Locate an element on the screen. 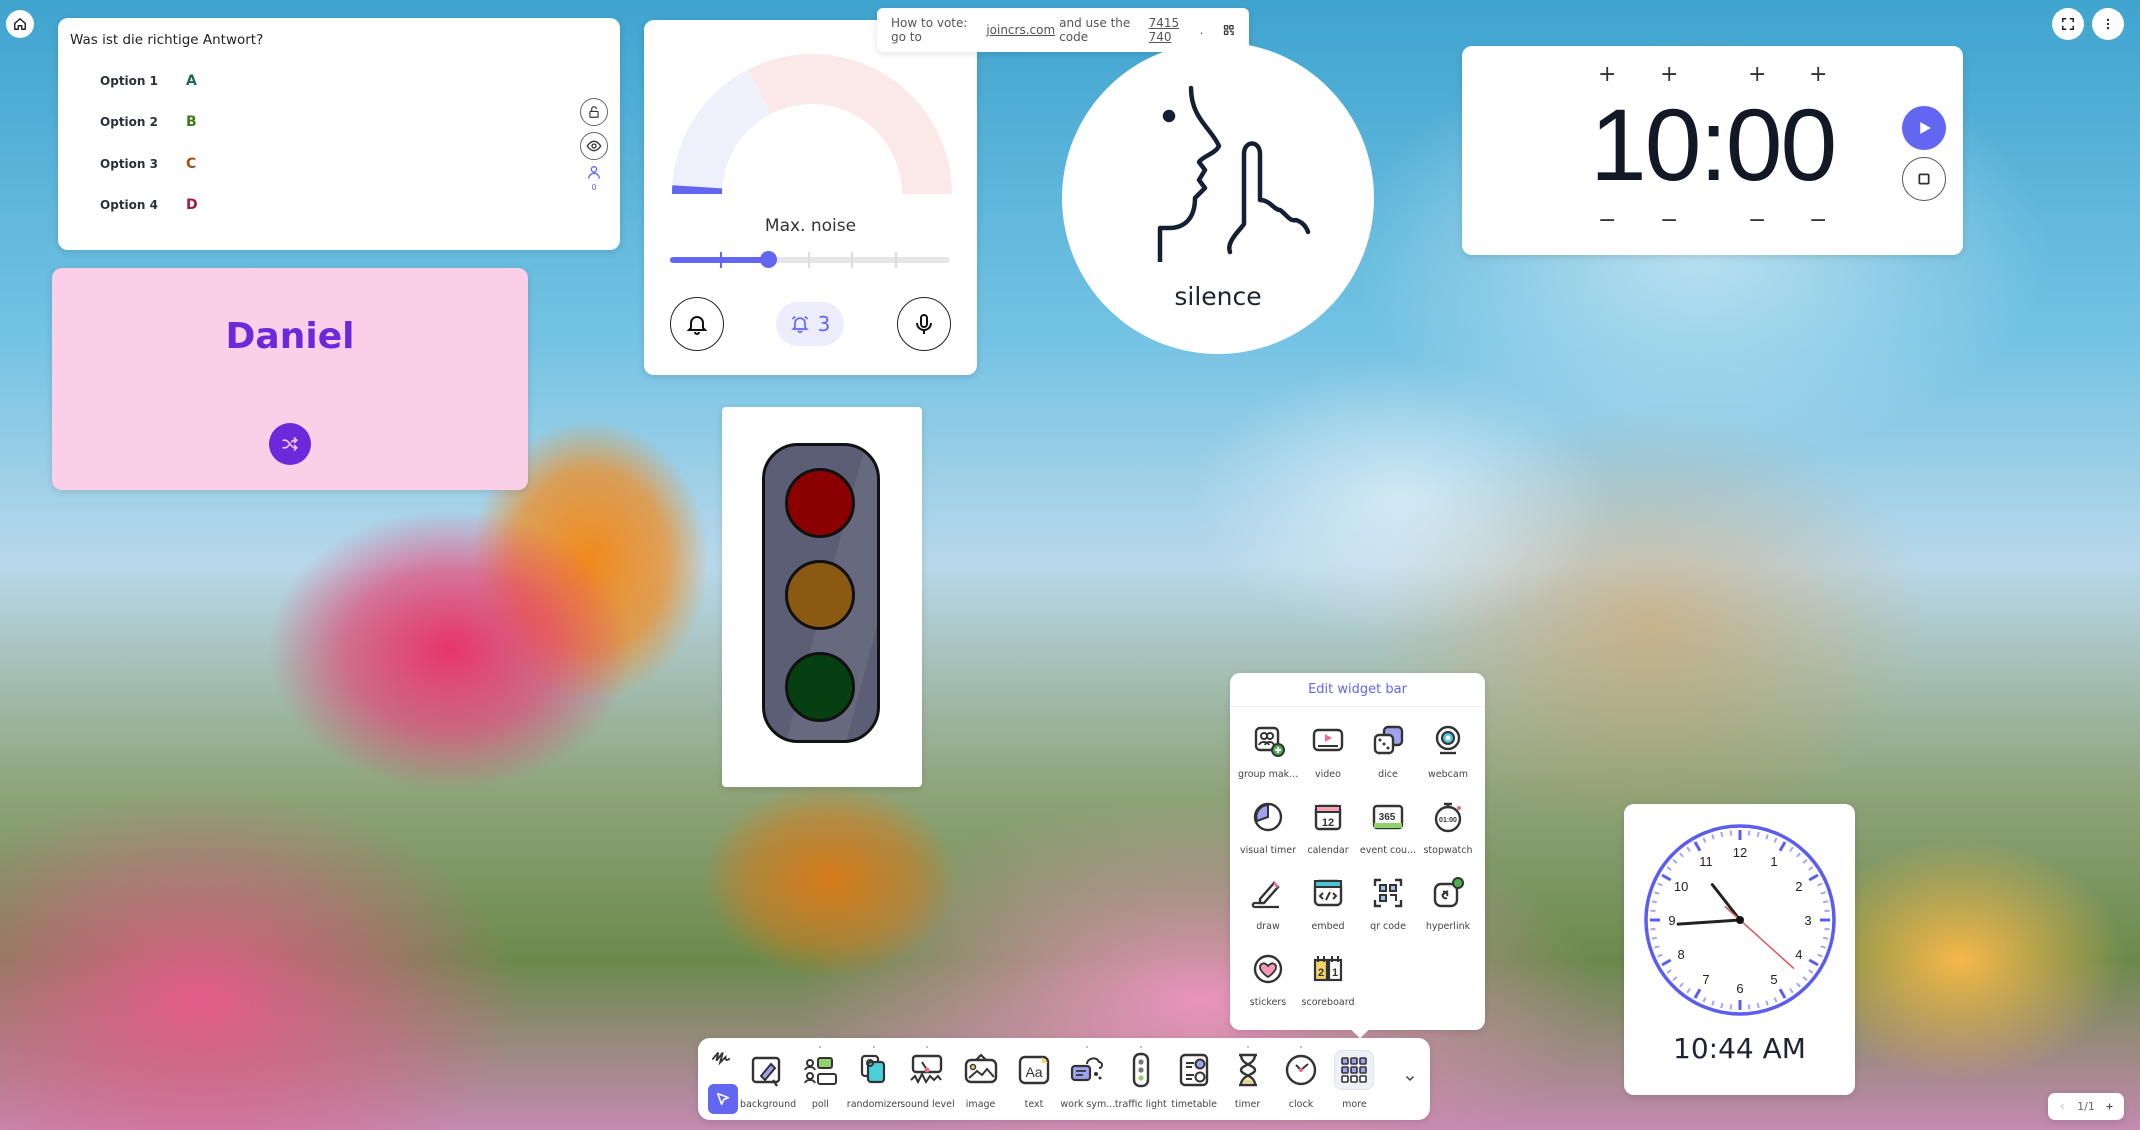 This screenshot has width=2140, height=1130. fullscreen-button is located at coordinates (2068, 24).